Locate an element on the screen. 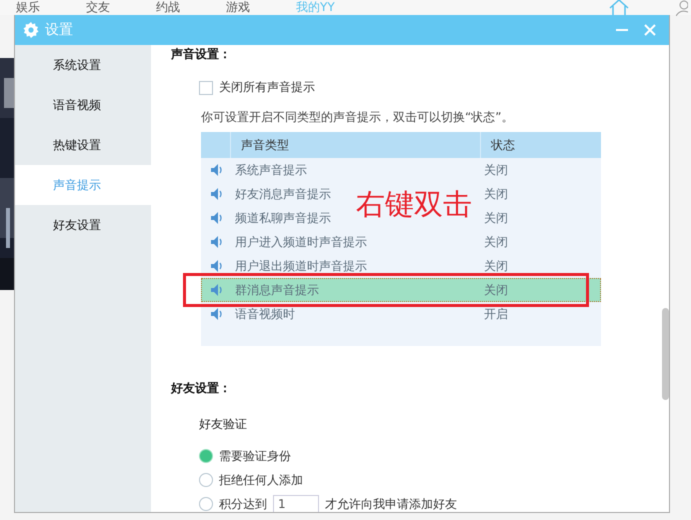 Image resolution: width=691 pixels, height=520 pixels. table-cell-text: 用户进入频道时声音提示 is located at coordinates (301, 242).